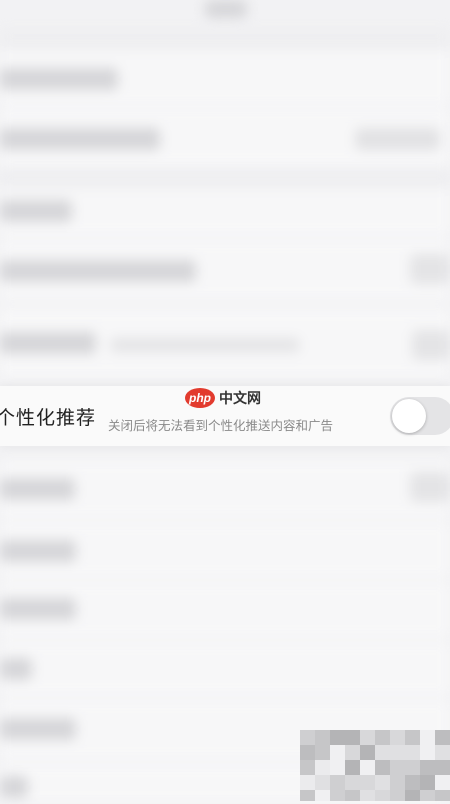  I want to click on site-watermark: php 中文网, so click(223, 398).